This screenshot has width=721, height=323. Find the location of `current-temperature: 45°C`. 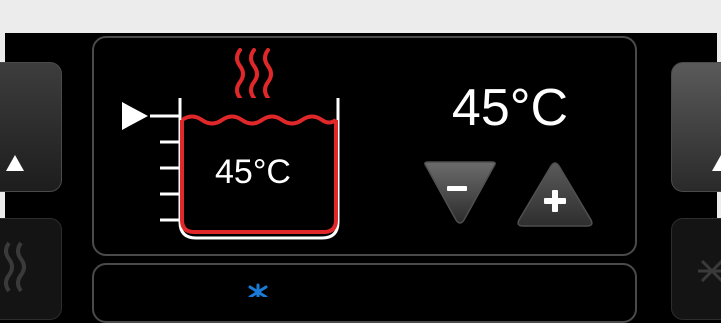

current-temperature: 45°C is located at coordinates (253, 172).